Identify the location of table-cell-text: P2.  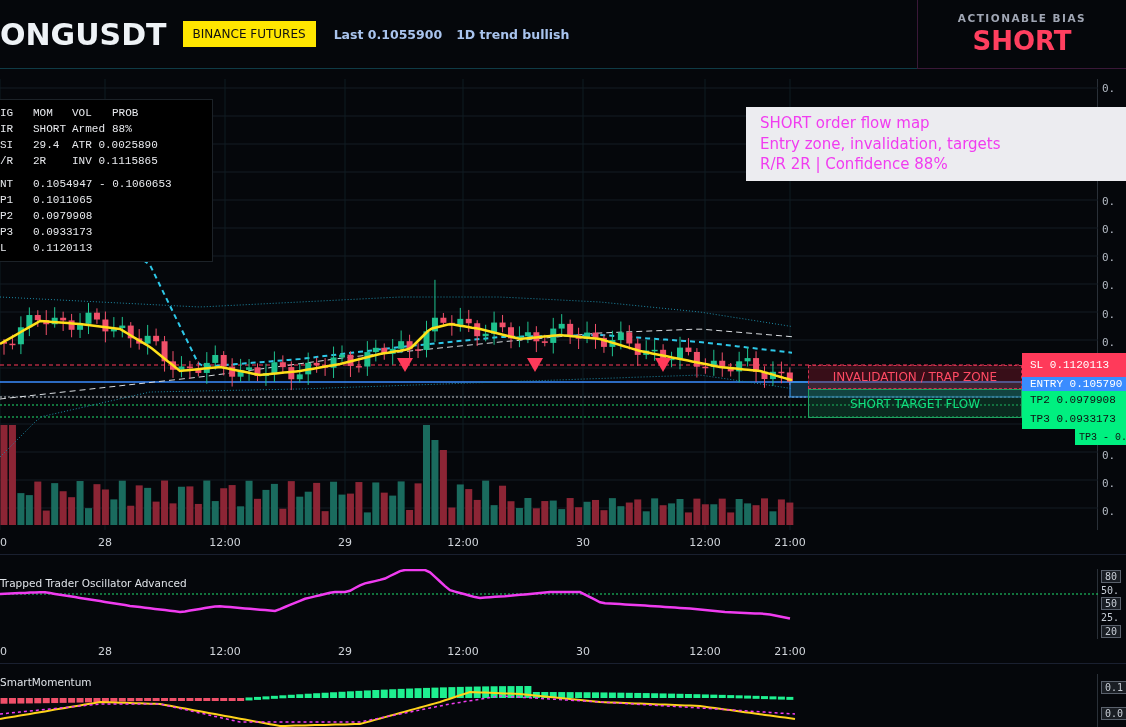
(7, 216).